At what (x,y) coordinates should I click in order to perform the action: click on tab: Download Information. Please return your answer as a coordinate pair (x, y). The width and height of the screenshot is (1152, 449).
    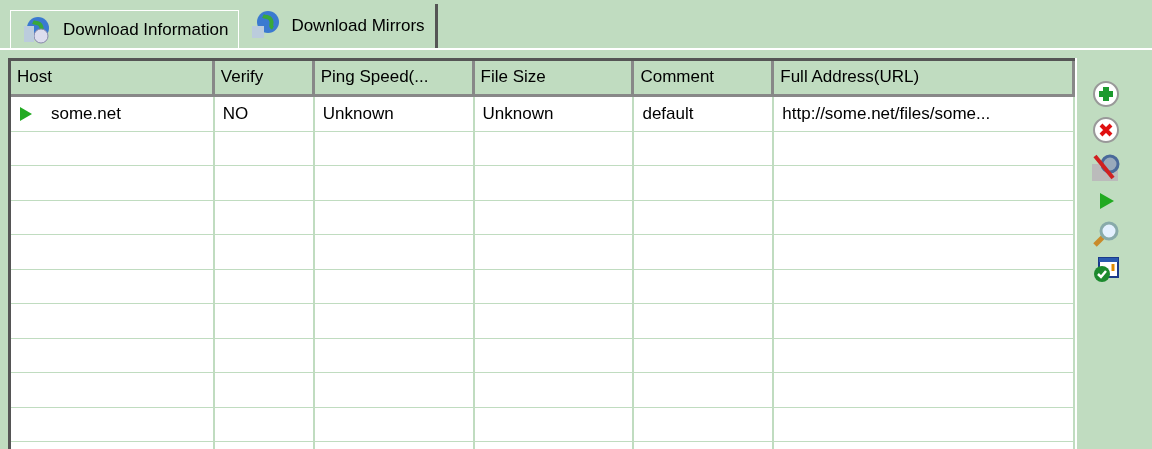
    Looking at the image, I should click on (125, 29).